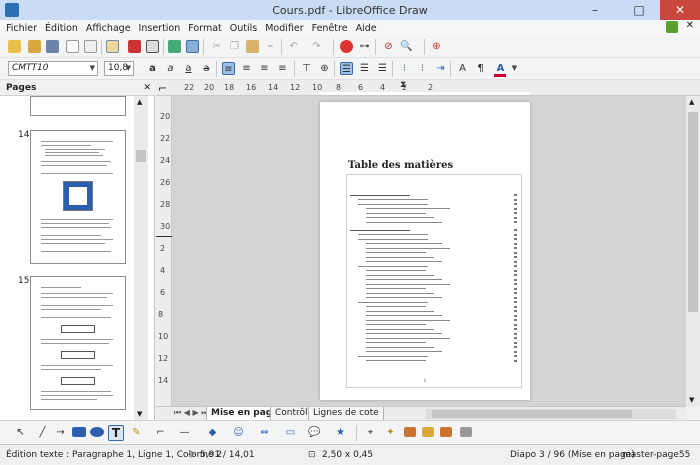 This screenshot has height=465, width=700. I want to click on vertical-scrollbar: ▲ ▼, so click(693, 251).